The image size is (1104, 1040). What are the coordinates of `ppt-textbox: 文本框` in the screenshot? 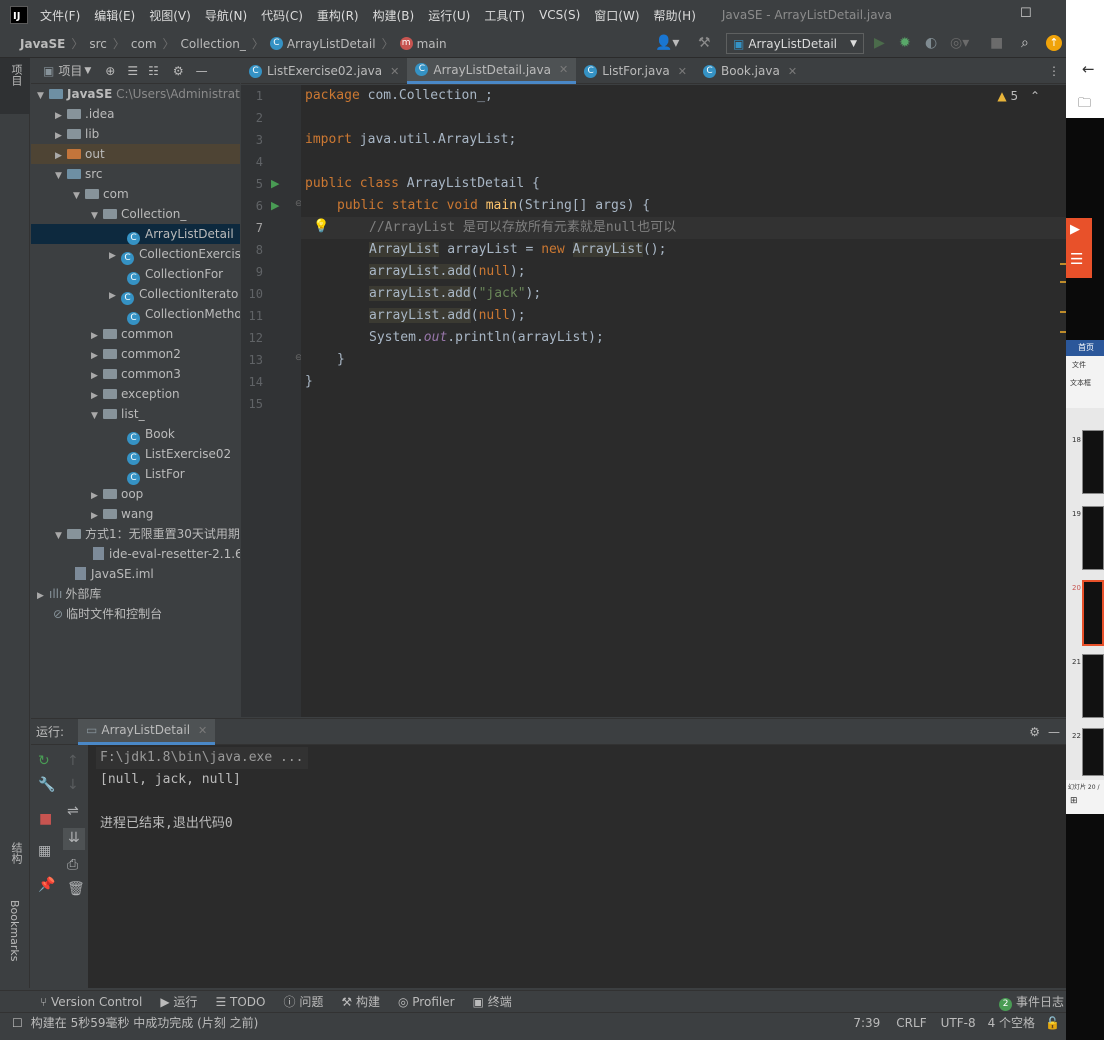 It's located at (1085, 379).